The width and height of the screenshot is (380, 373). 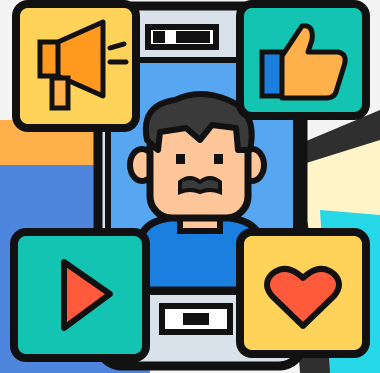 What do you see at coordinates (303, 60) in the screenshot?
I see `thumbs-up-tile` at bounding box center [303, 60].